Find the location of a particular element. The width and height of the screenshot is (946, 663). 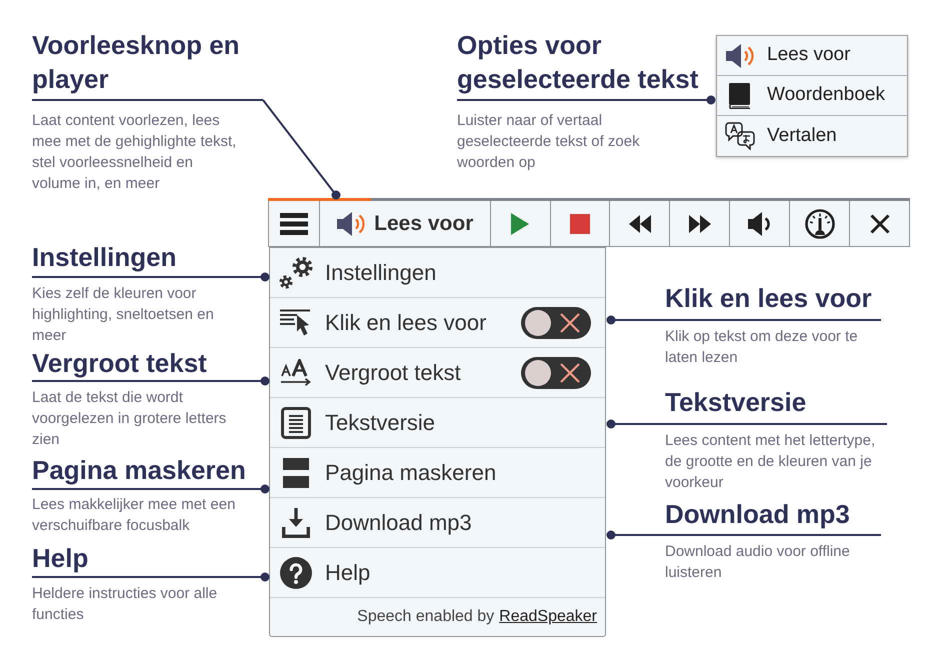

menu-item: Klik en lees voor is located at coordinates (437, 323).